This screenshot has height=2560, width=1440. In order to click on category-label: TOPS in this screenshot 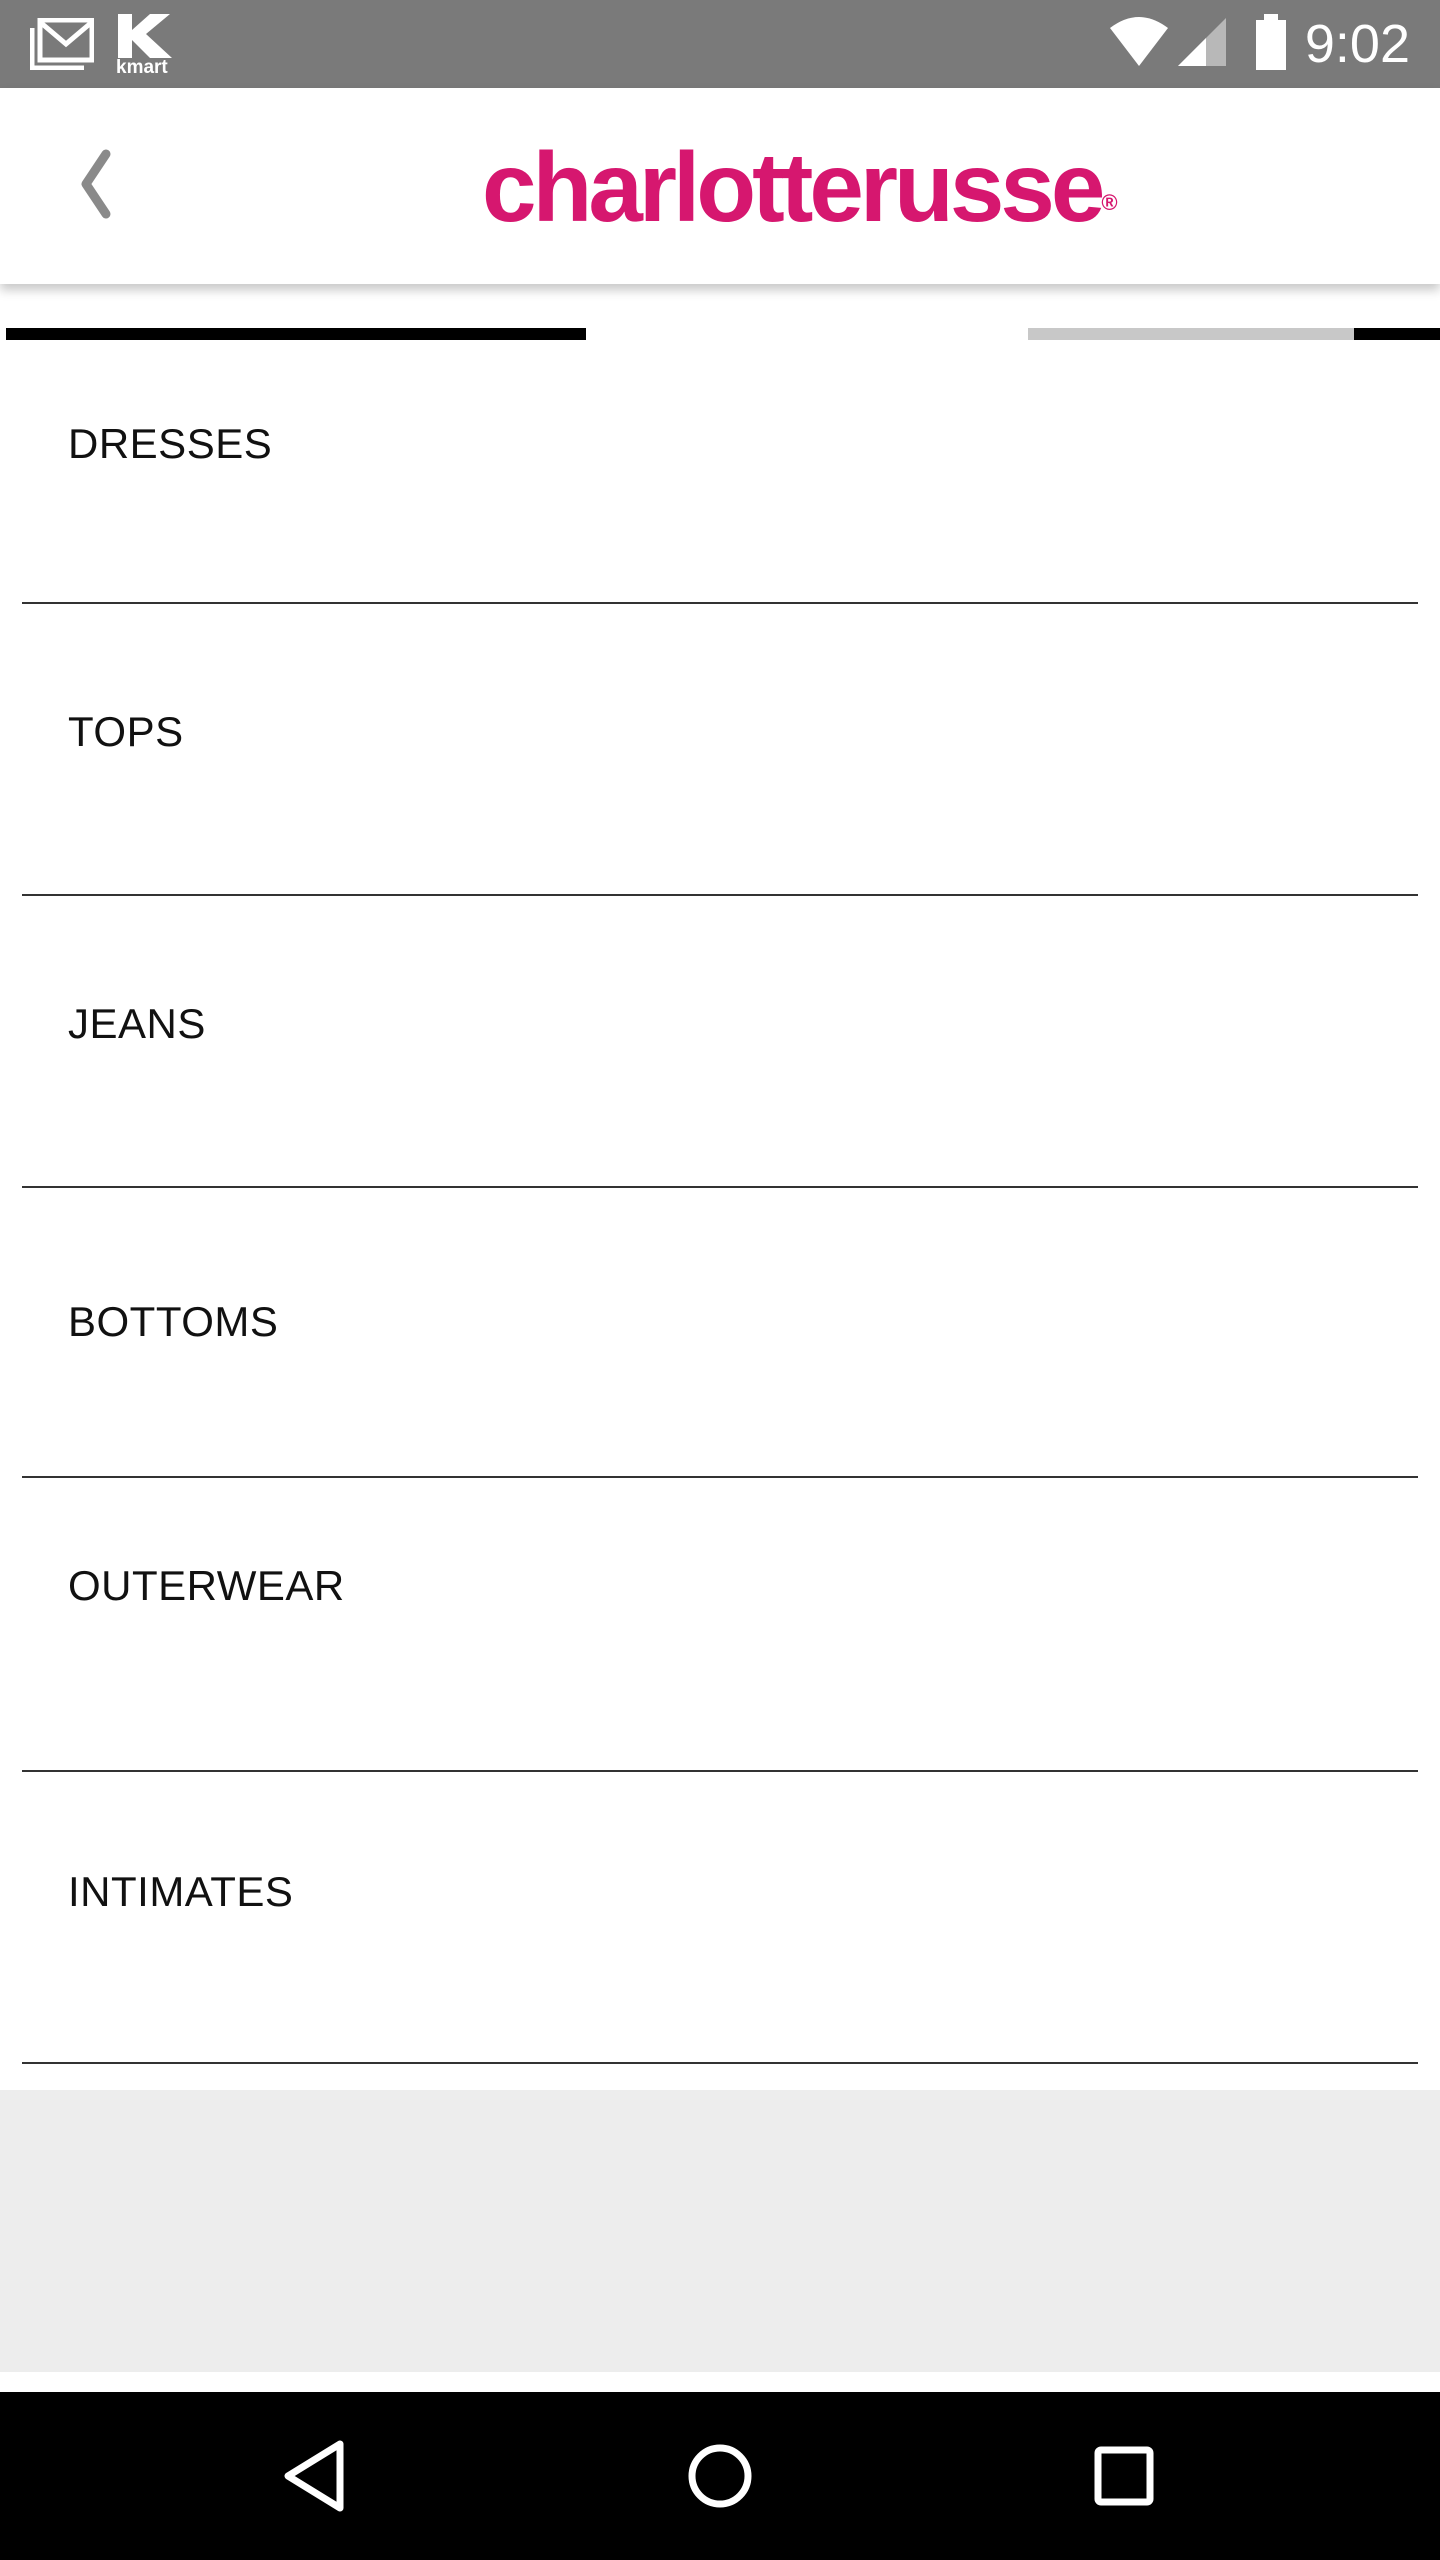, I will do `click(126, 731)`.